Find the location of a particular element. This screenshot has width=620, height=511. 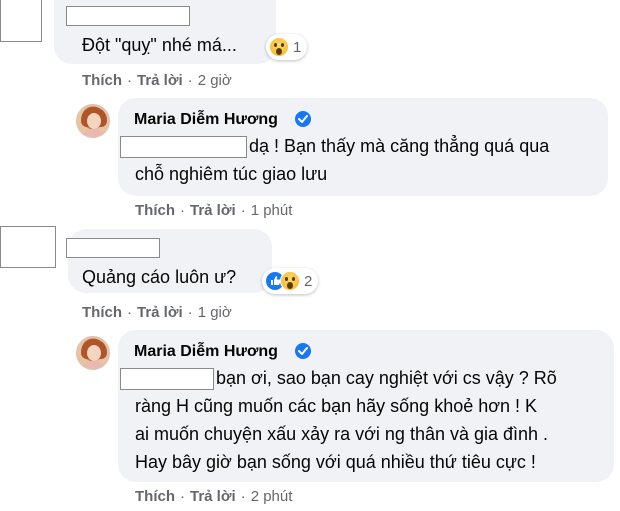

reply-text-line: dạ ! Bạn thấy mà căng thẳng quá qua is located at coordinates (399, 146).